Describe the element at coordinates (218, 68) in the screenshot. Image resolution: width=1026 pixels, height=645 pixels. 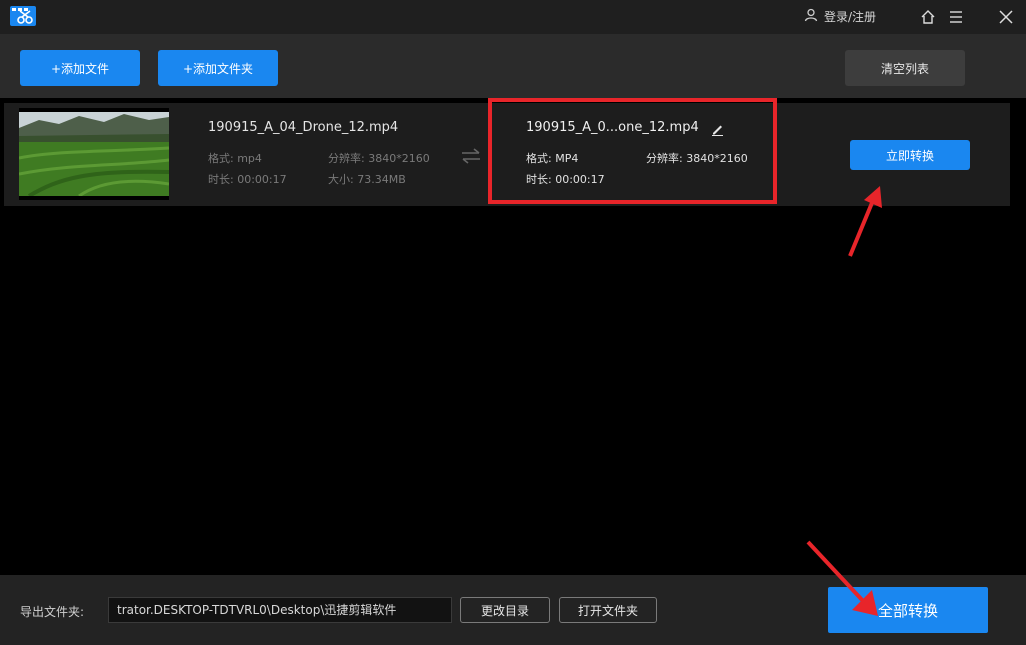
I see `add-folder-button: +添加文件夹` at that location.